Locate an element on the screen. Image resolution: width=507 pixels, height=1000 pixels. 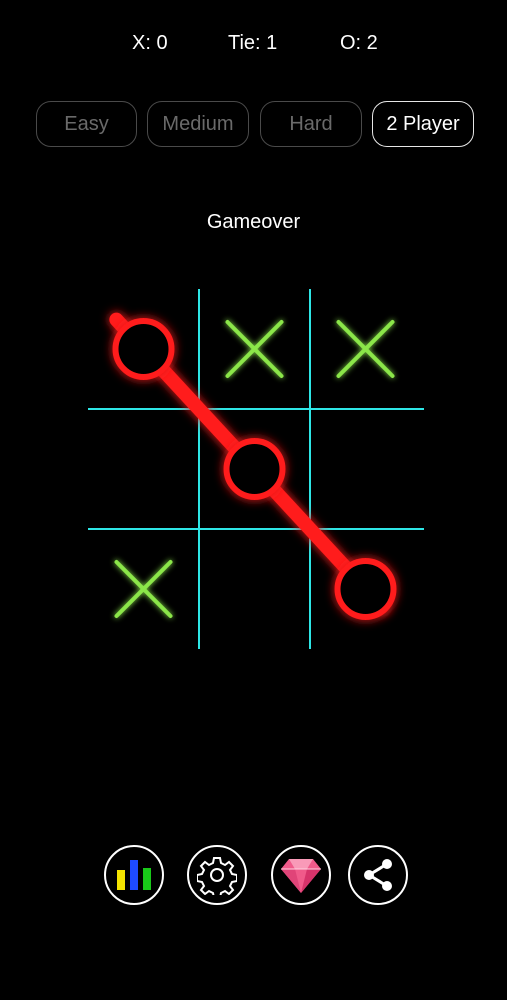
mode-easy-button: Easy is located at coordinates (86, 124).